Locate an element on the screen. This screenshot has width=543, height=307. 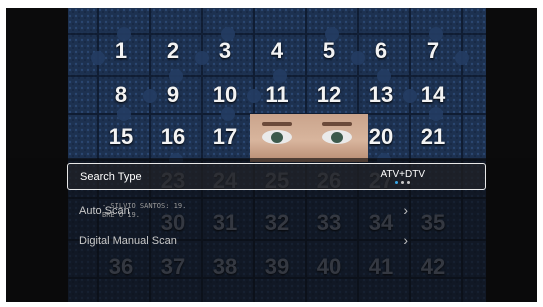
left-eye is located at coordinates (277, 137).